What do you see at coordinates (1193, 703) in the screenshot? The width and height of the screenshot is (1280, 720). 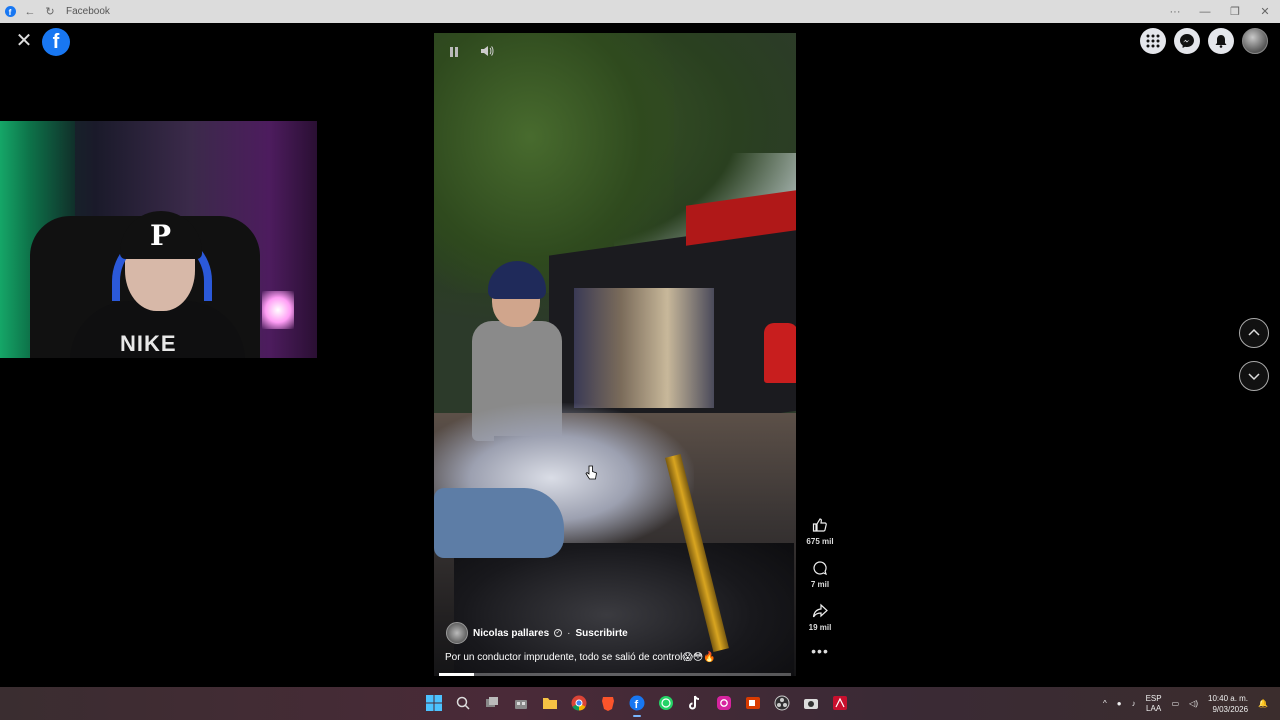 I see `speaker-icon: ◁)` at bounding box center [1193, 703].